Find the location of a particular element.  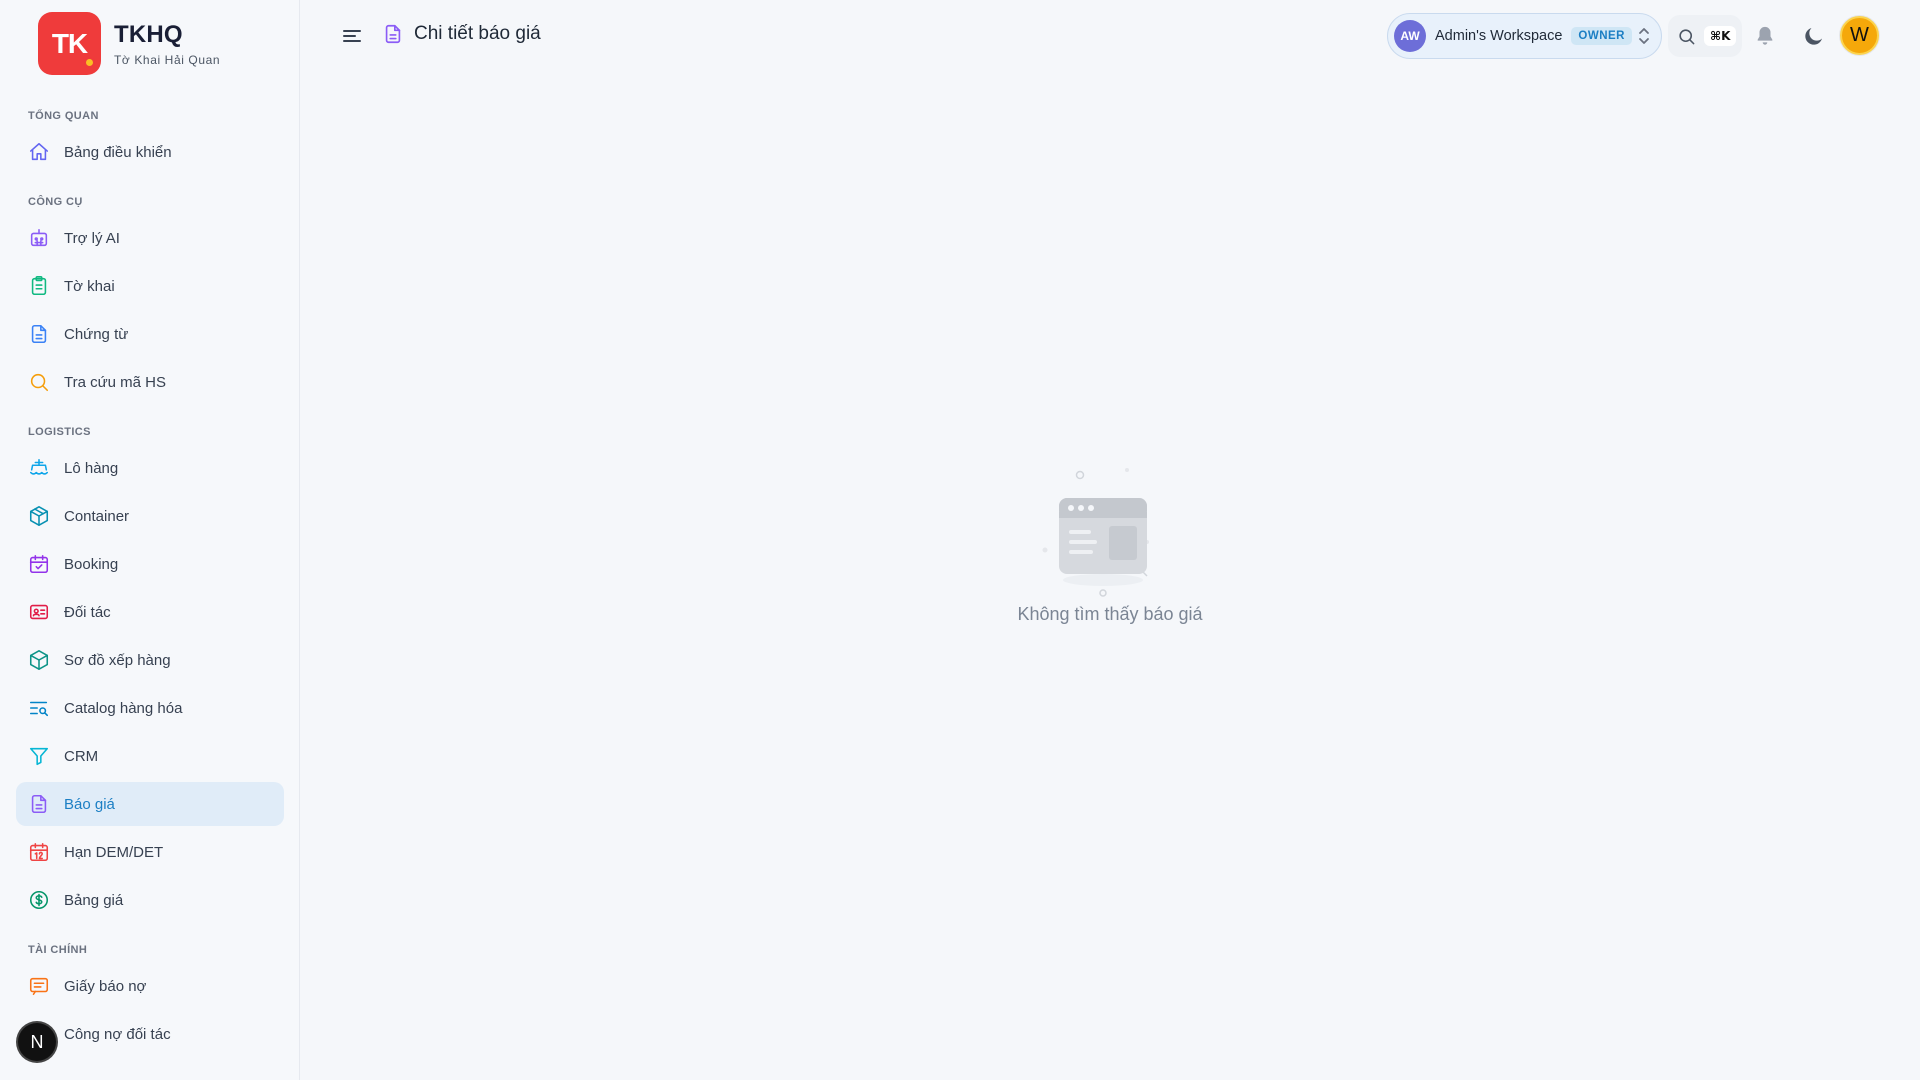

sidebar-item-label: Container is located at coordinates (97, 516).